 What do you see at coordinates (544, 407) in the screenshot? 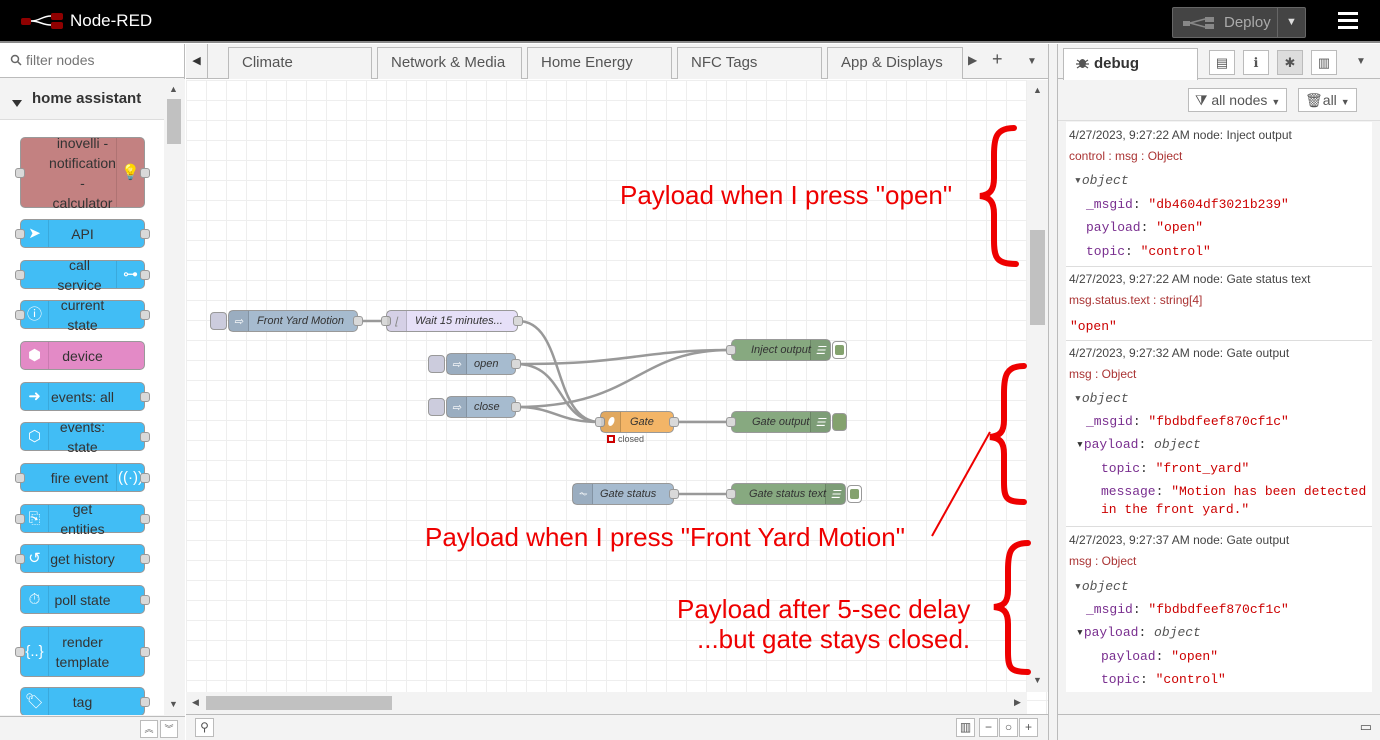
I see `wires-layer` at bounding box center [544, 407].